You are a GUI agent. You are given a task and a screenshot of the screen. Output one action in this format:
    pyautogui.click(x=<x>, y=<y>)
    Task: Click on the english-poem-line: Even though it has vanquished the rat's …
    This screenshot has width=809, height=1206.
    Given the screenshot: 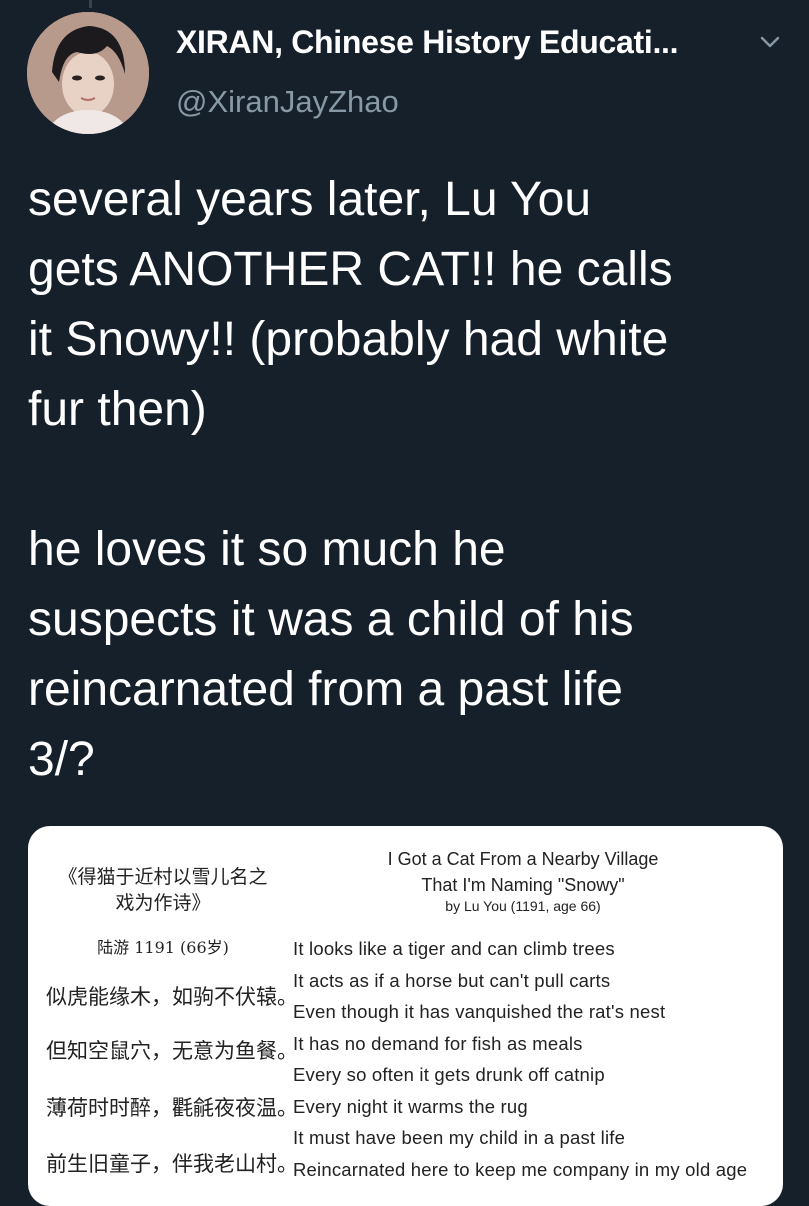 What is the action you would take?
    pyautogui.click(x=479, y=1011)
    